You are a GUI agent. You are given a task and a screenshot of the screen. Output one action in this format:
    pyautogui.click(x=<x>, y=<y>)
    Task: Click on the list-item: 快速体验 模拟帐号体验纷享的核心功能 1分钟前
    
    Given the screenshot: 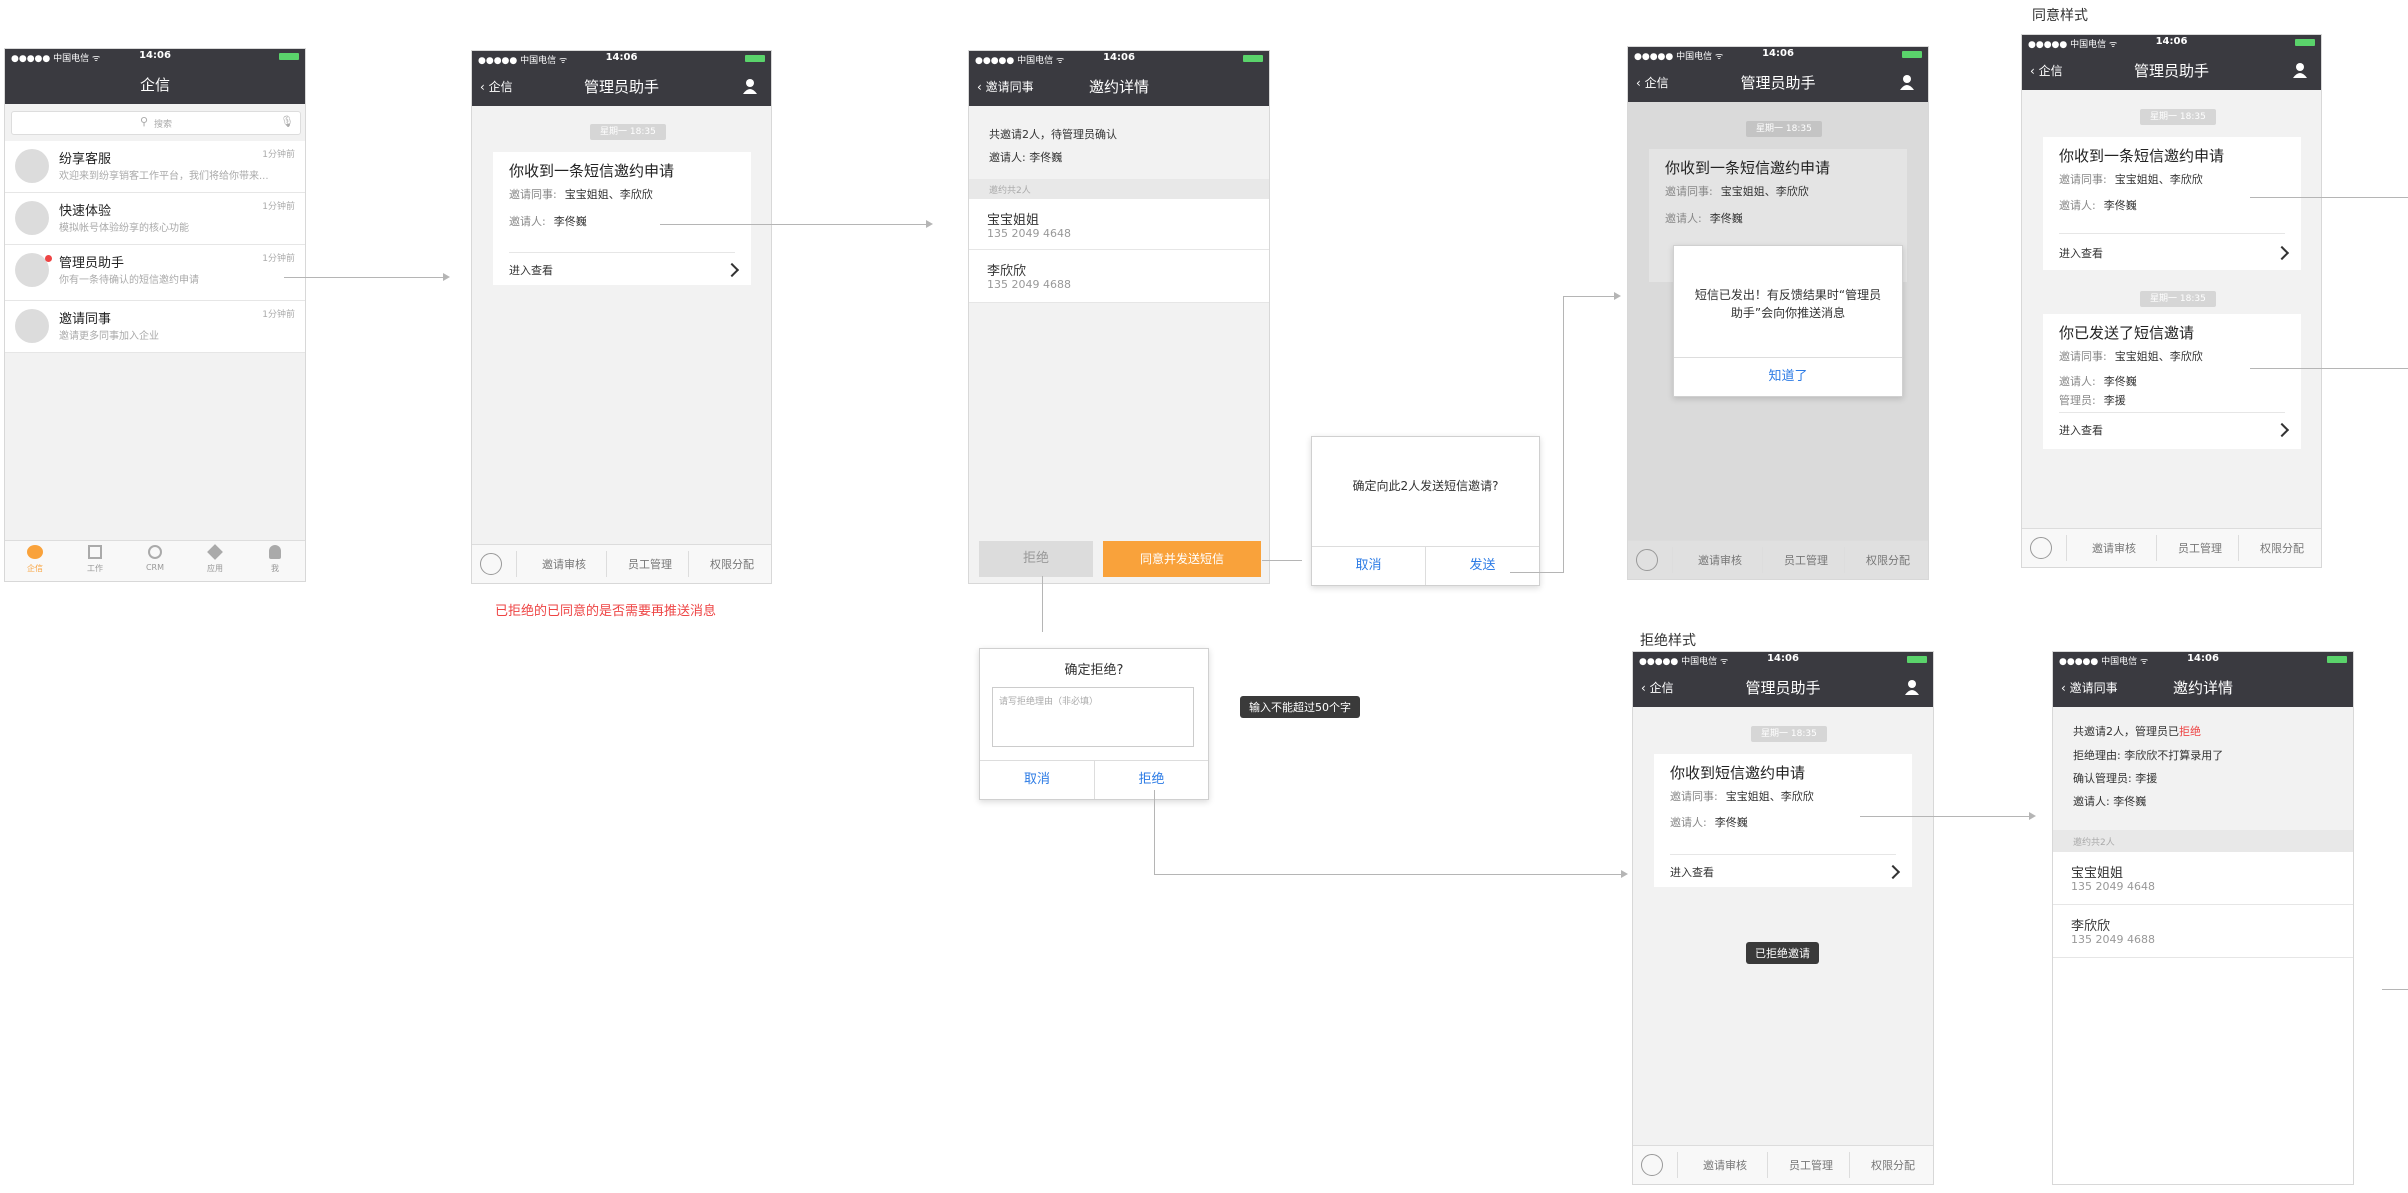 What is the action you would take?
    pyautogui.click(x=155, y=219)
    